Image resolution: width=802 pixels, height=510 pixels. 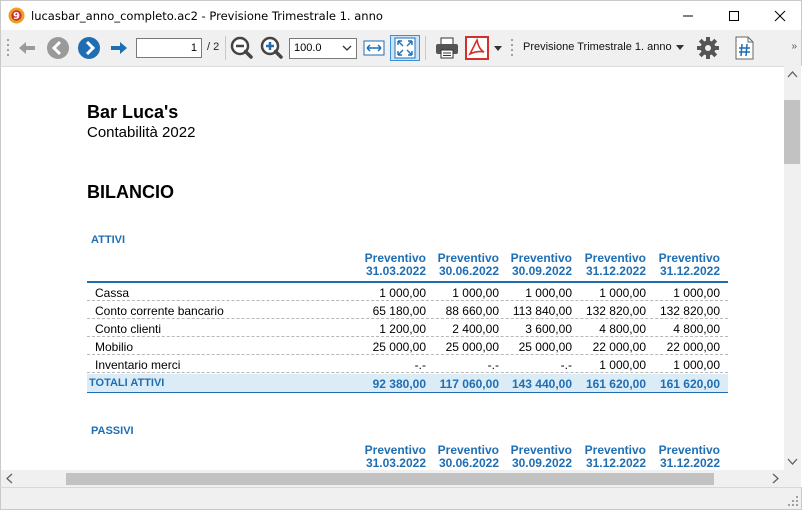 What do you see at coordinates (469, 384) in the screenshot?
I see `total-value: 117 060,00` at bounding box center [469, 384].